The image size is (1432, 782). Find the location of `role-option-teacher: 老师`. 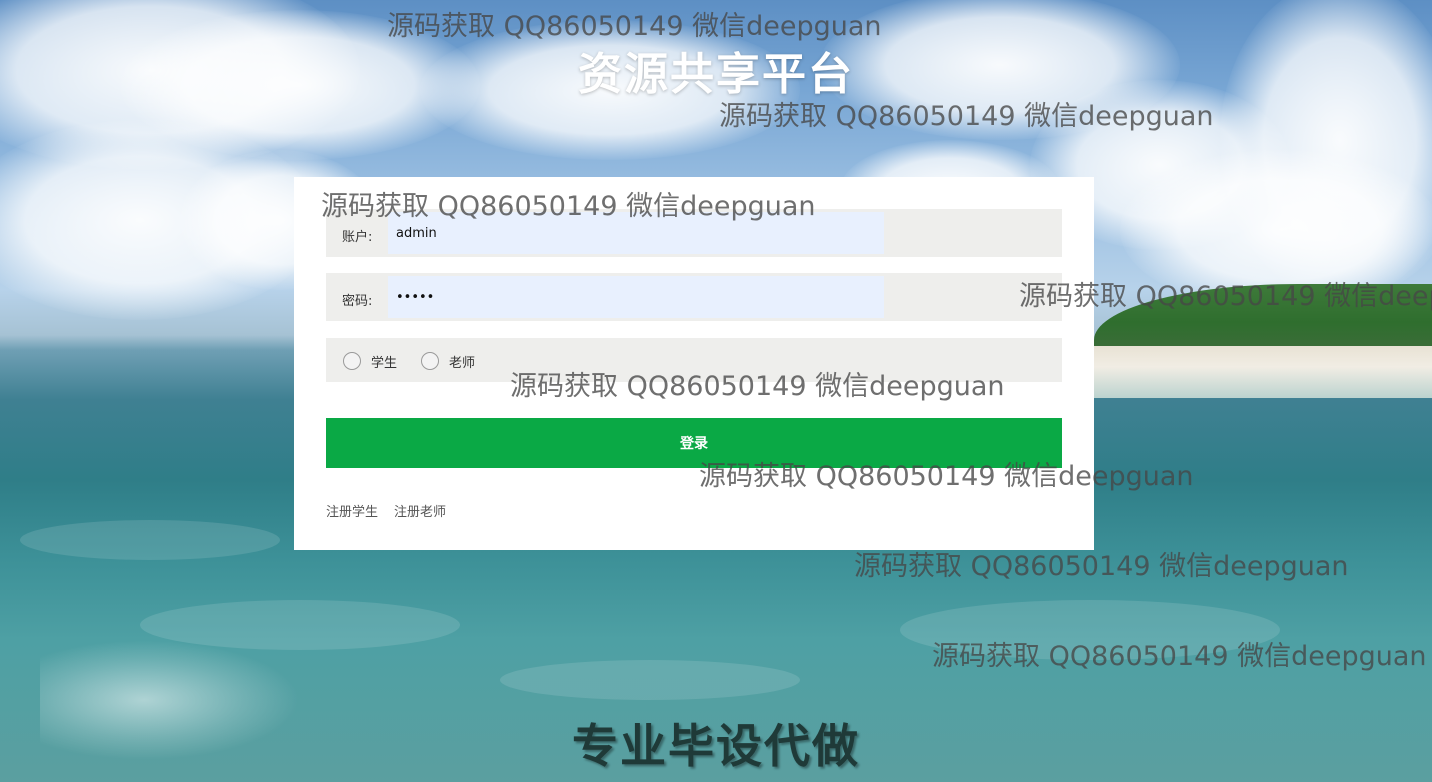

role-option-teacher: 老师 is located at coordinates (448, 361).